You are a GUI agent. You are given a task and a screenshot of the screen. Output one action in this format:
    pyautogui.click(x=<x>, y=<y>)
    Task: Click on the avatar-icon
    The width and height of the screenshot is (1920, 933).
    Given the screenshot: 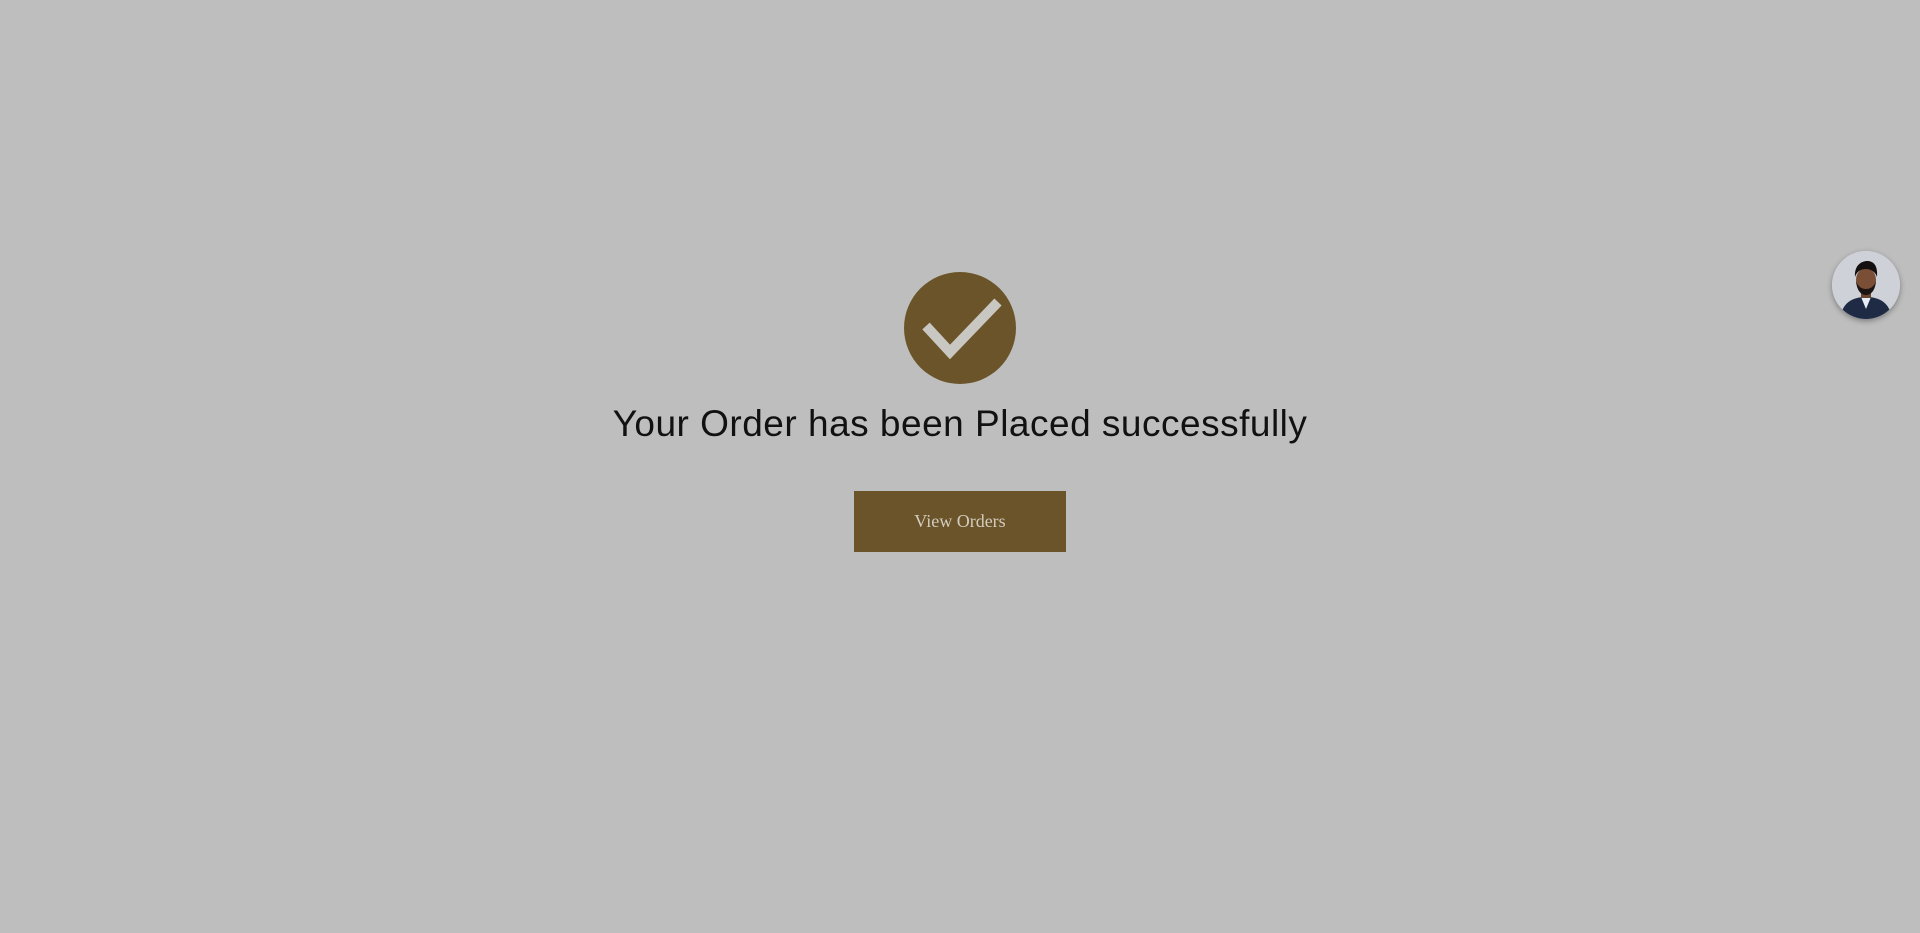 What is the action you would take?
    pyautogui.click(x=1866, y=285)
    